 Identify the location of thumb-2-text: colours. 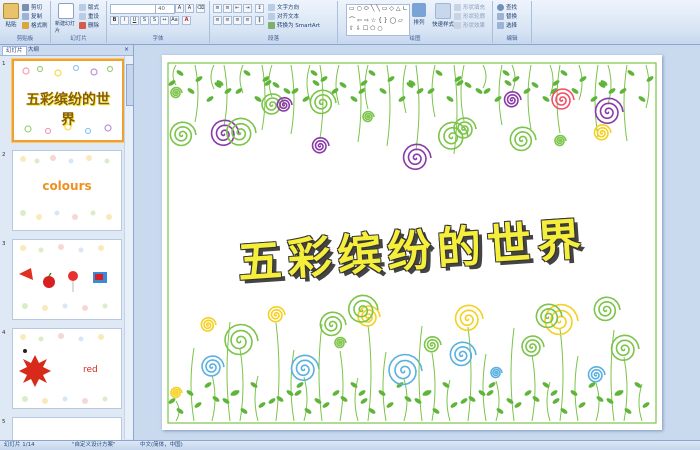
(67, 186).